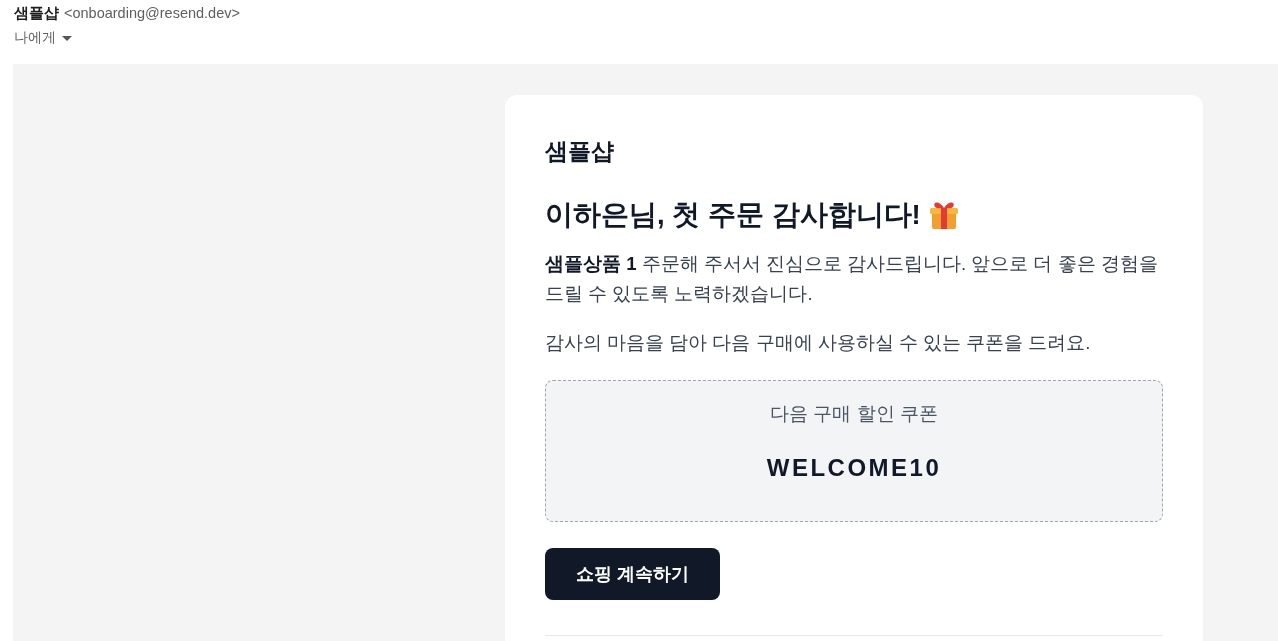  I want to click on body-paragraph: 샘플상품 1 주문해 주서서 진심으로 감사드립니다. 앞으로 더 좋은 경험을 드릴 수 있도록 노력하겠습니다., so click(852, 279).